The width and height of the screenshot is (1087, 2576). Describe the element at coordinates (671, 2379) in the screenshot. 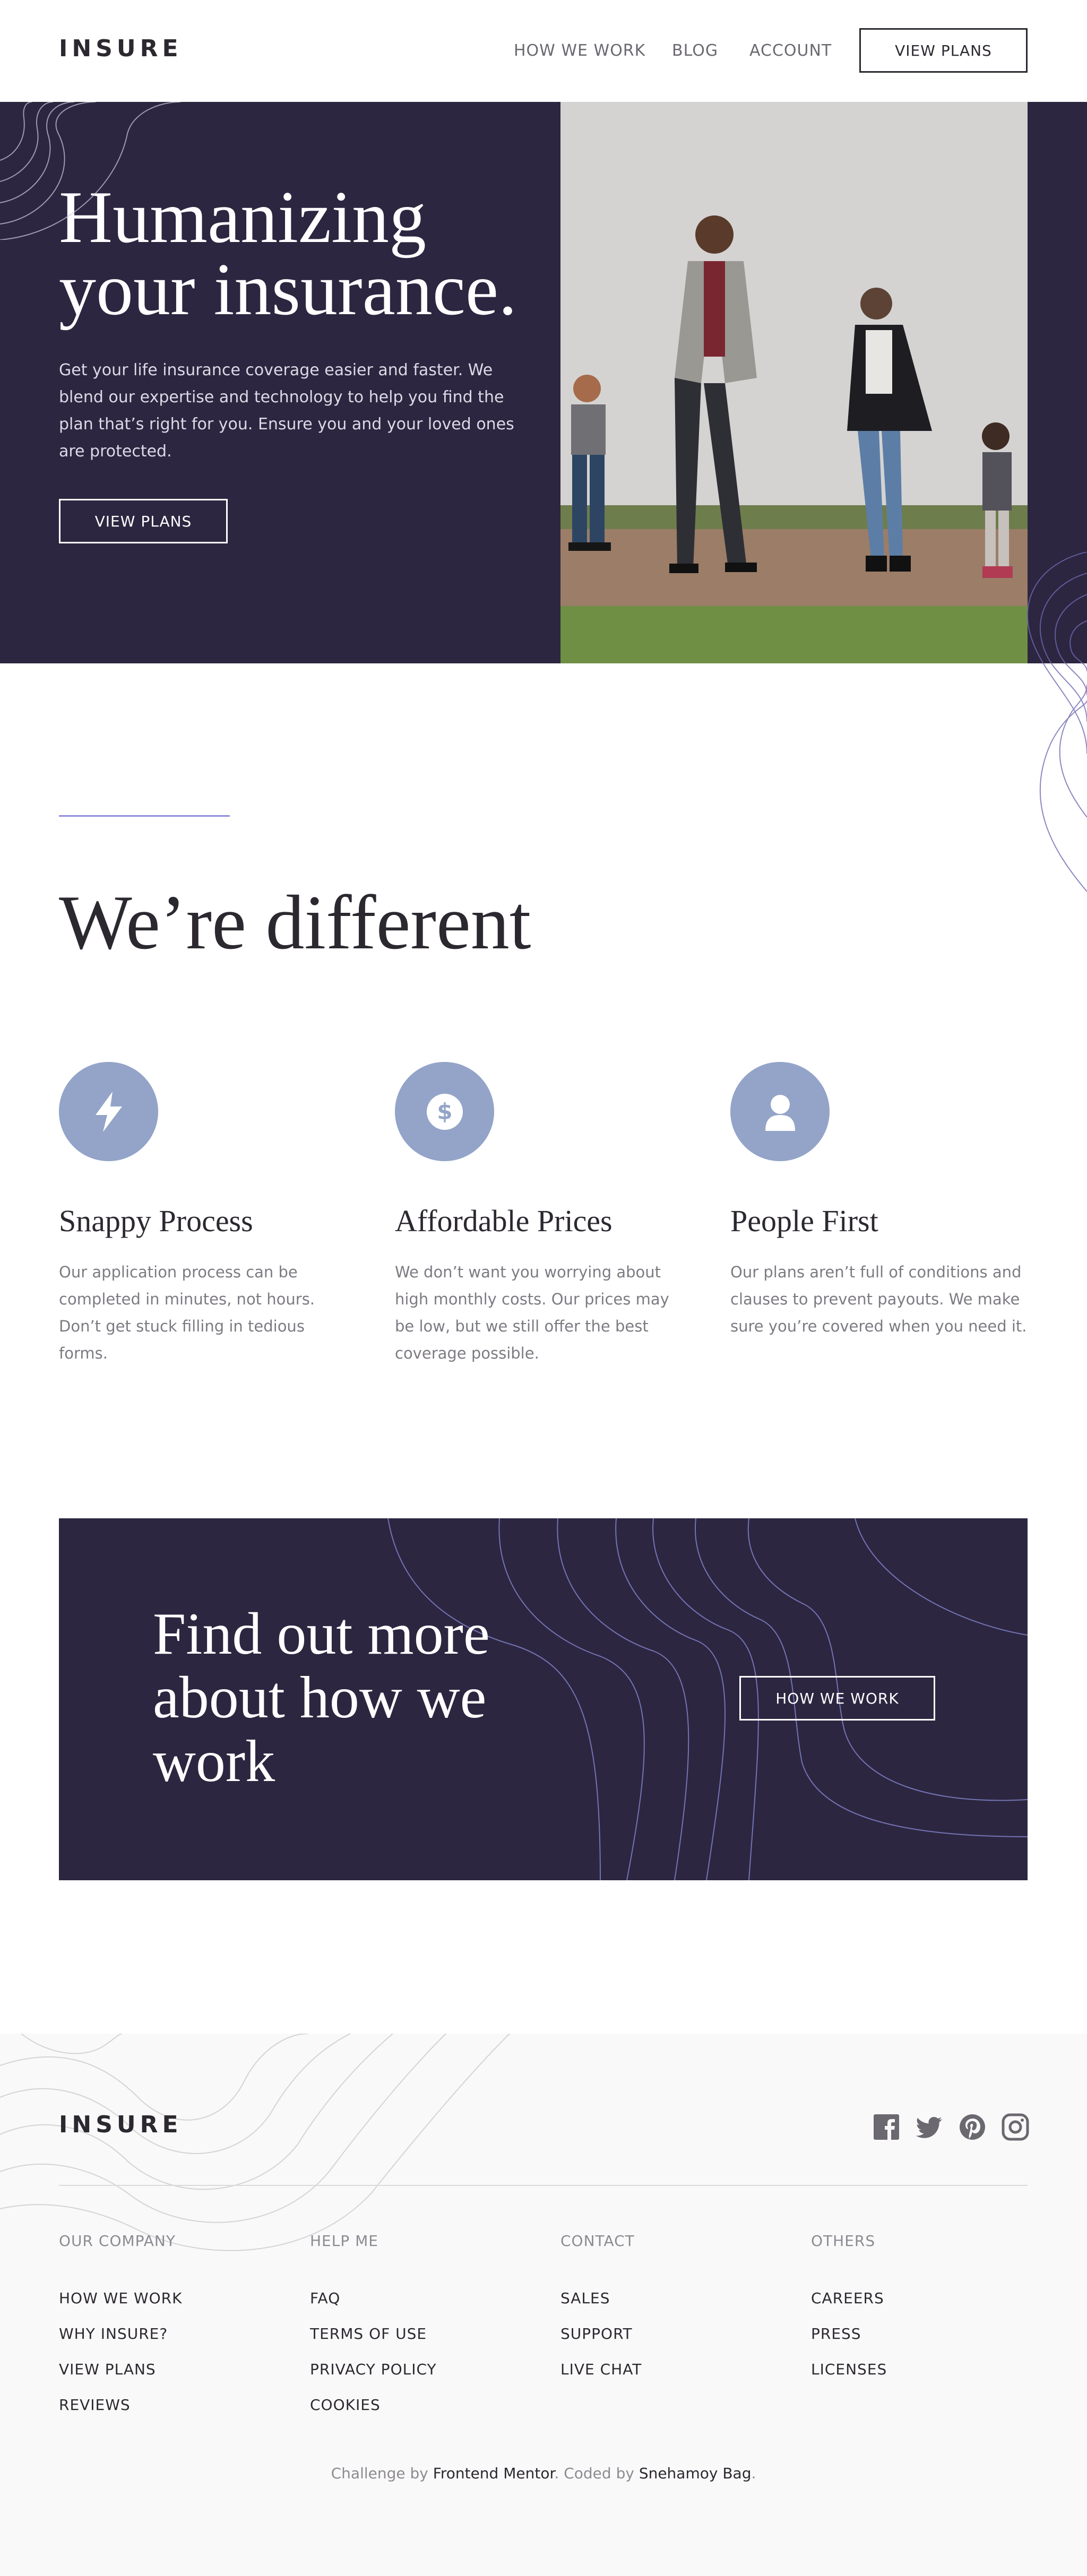

I see `footer-link-live-chat: LIVE CHAT` at that location.